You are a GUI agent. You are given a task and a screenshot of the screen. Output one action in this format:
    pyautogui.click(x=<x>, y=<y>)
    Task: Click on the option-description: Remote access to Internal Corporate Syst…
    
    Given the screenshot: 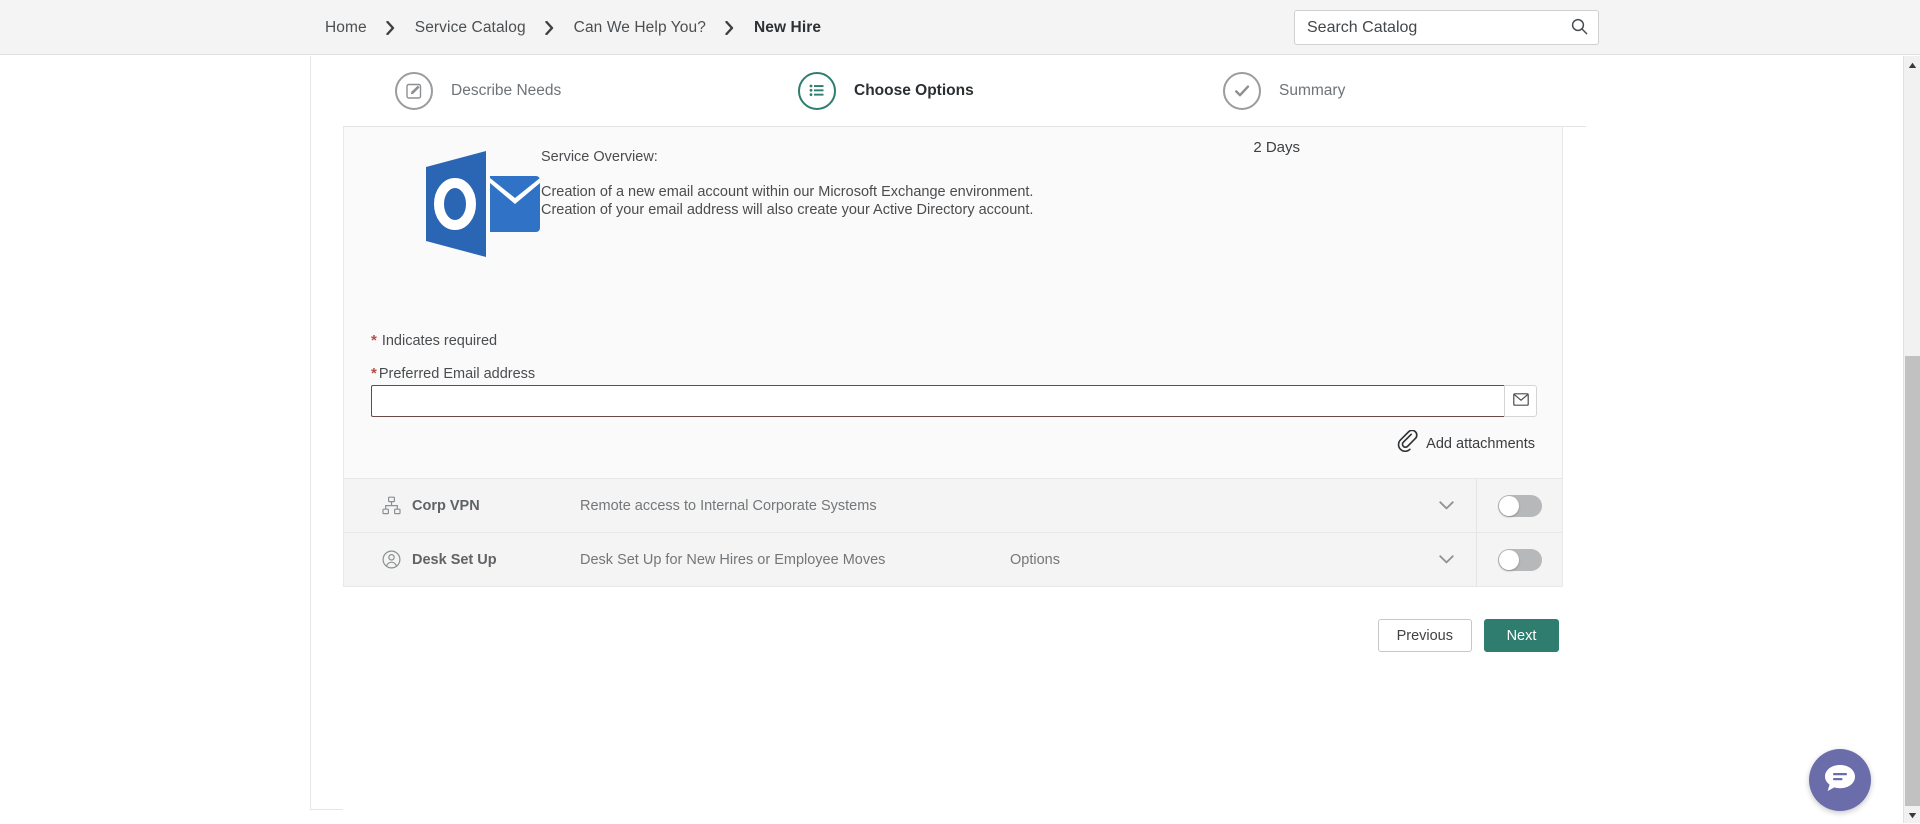 What is the action you would take?
    pyautogui.click(x=728, y=505)
    